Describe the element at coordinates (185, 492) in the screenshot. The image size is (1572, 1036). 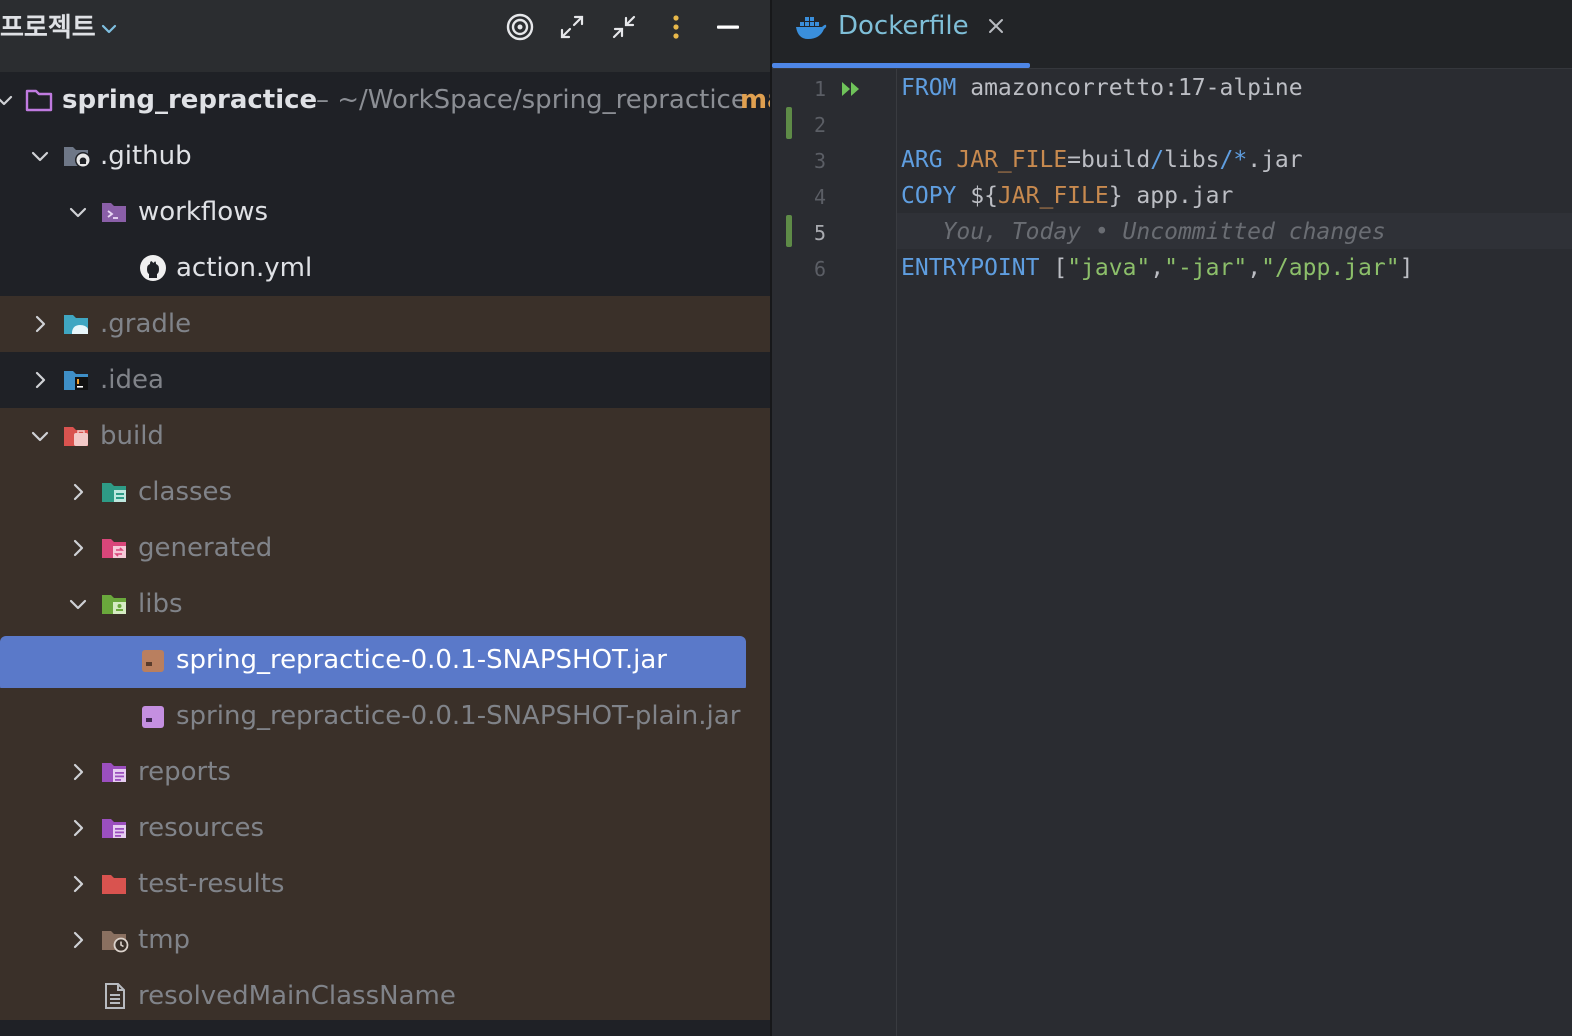
I see `tree-label: classes` at that location.